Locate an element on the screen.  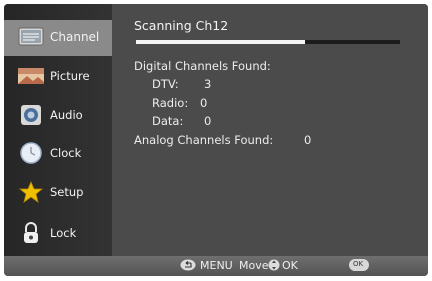
dtv-label: DTV: is located at coordinates (165, 84).